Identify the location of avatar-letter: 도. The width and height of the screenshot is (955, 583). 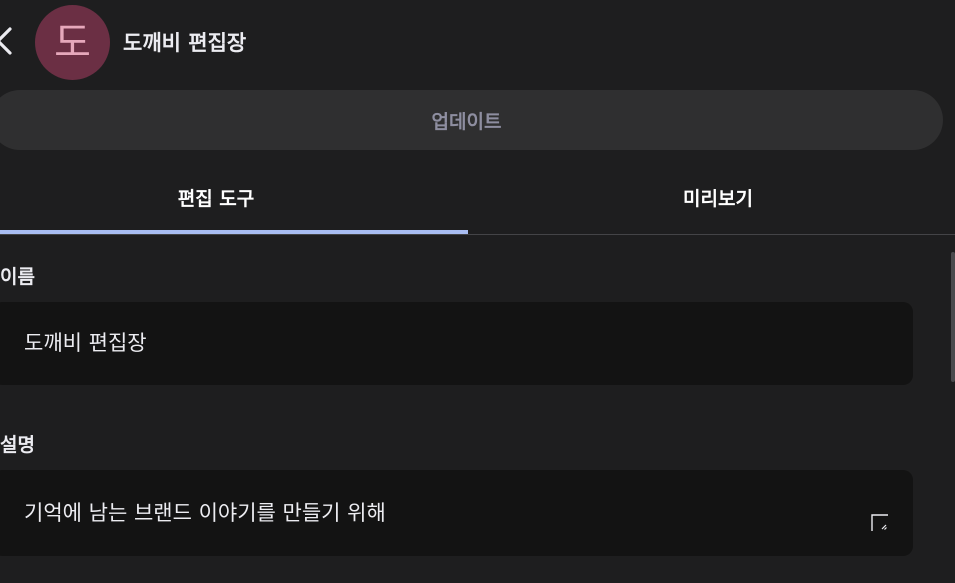
(72, 42).